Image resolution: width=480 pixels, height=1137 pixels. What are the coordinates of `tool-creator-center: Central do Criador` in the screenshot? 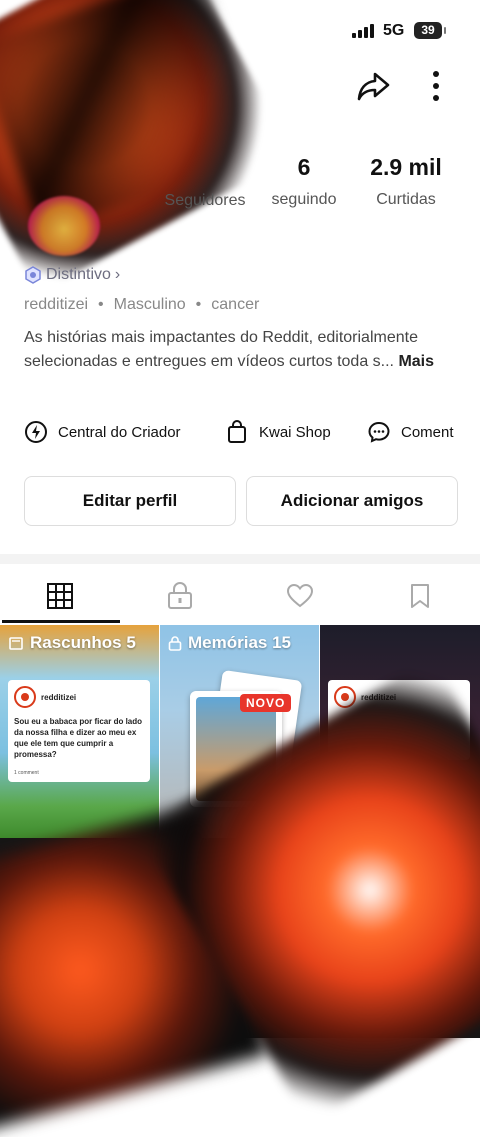 It's located at (102, 432).